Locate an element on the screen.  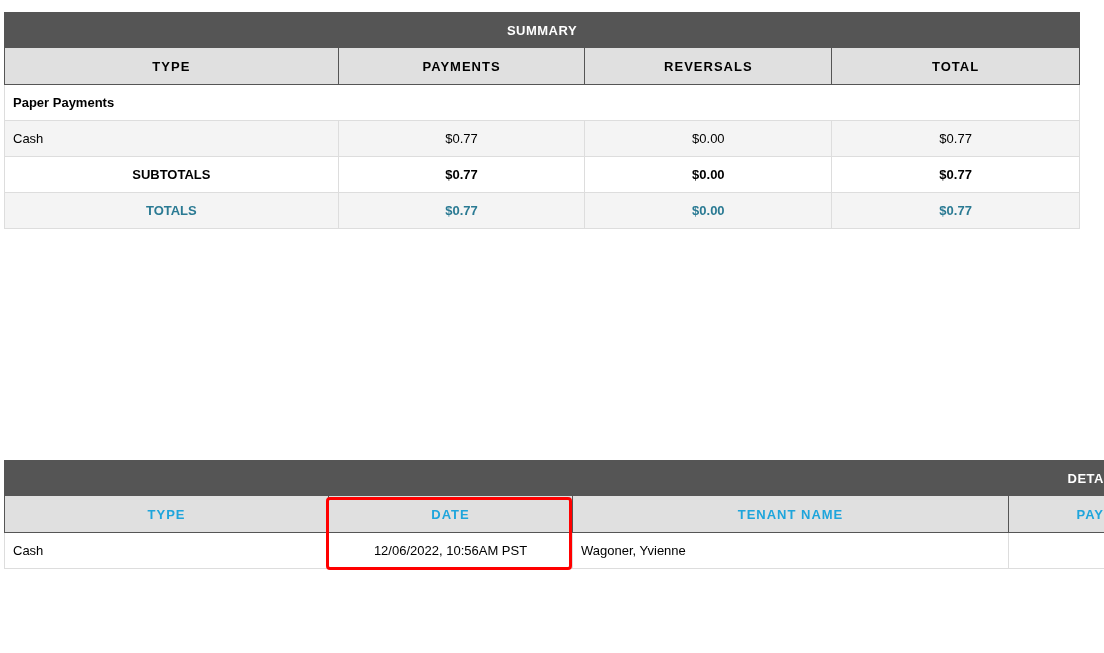
table-cell: 12/06/2022, 10:56AM PST is located at coordinates (450, 550).